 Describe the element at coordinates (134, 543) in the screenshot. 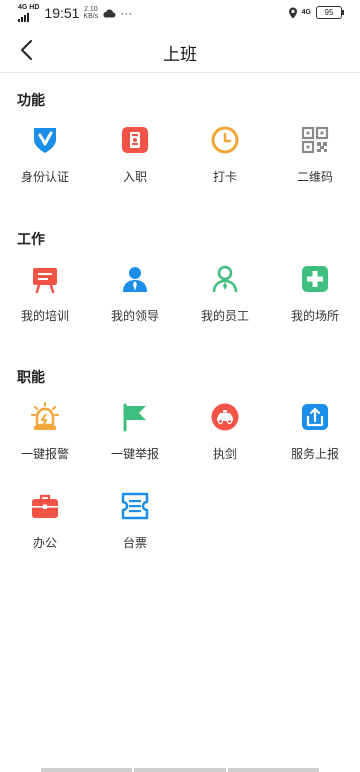

I see `grid-item-label: 台票` at that location.